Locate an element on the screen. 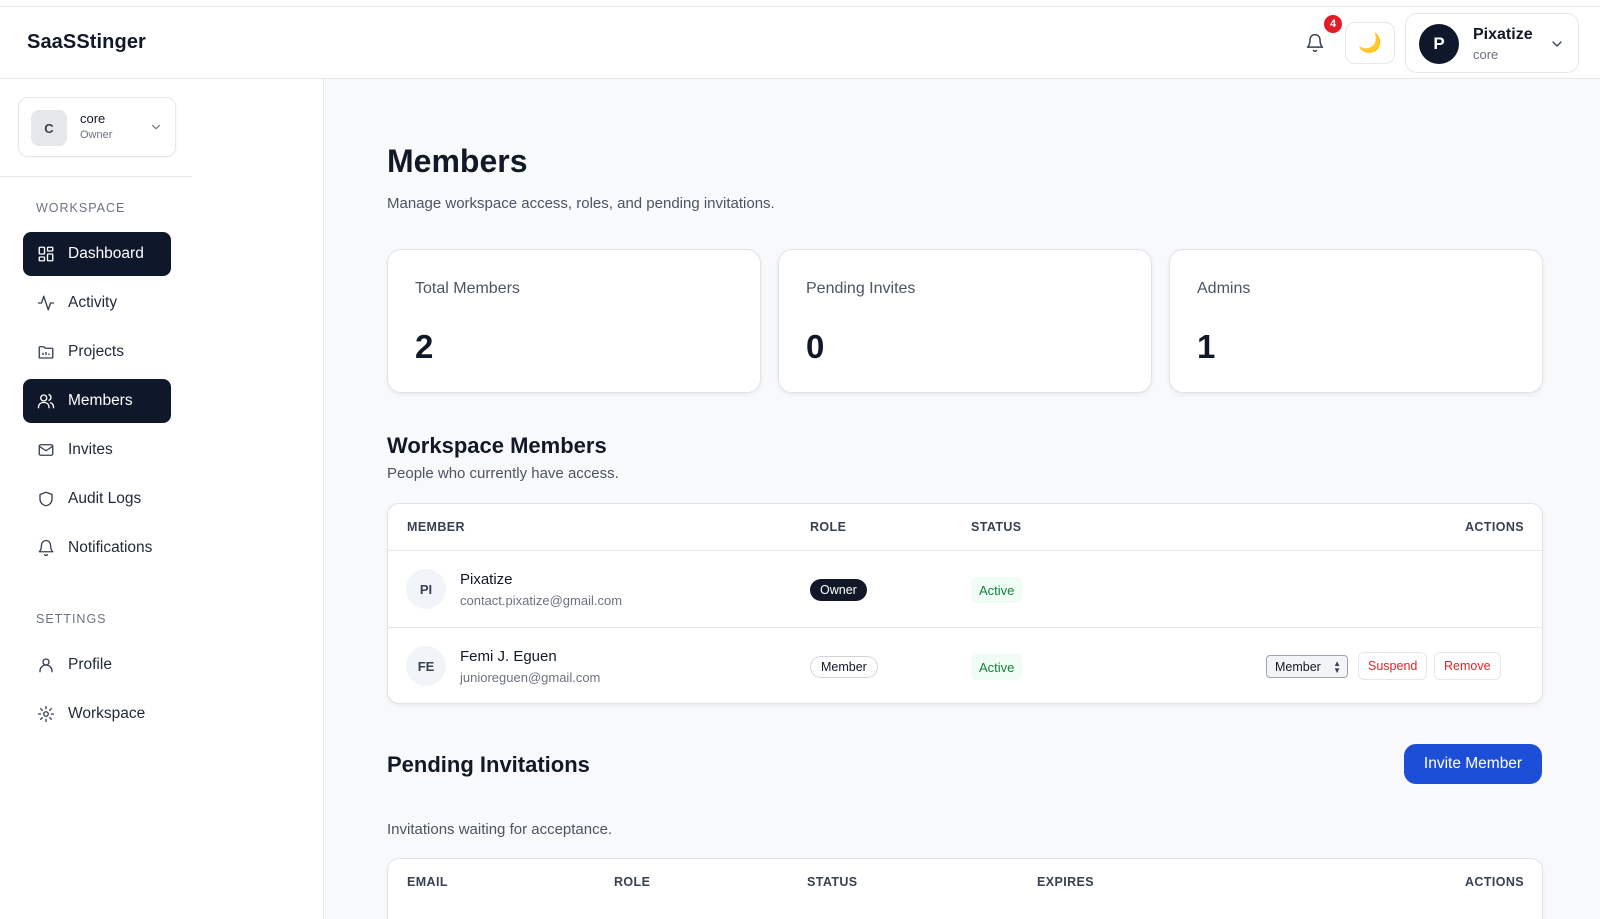 The height and width of the screenshot is (919, 1600). user-icon is located at coordinates (46, 665).